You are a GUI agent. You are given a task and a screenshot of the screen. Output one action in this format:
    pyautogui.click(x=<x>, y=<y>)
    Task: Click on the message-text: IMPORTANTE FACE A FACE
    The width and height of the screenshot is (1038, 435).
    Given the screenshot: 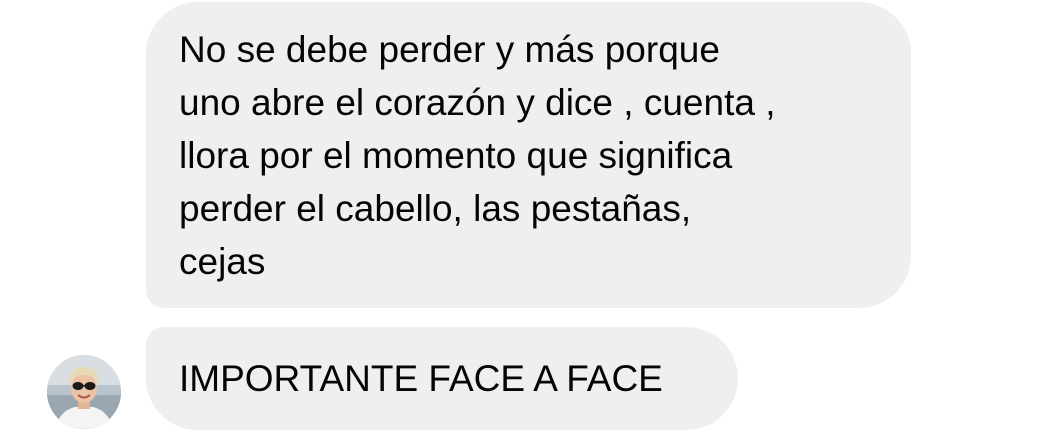 What is the action you would take?
    pyautogui.click(x=421, y=378)
    